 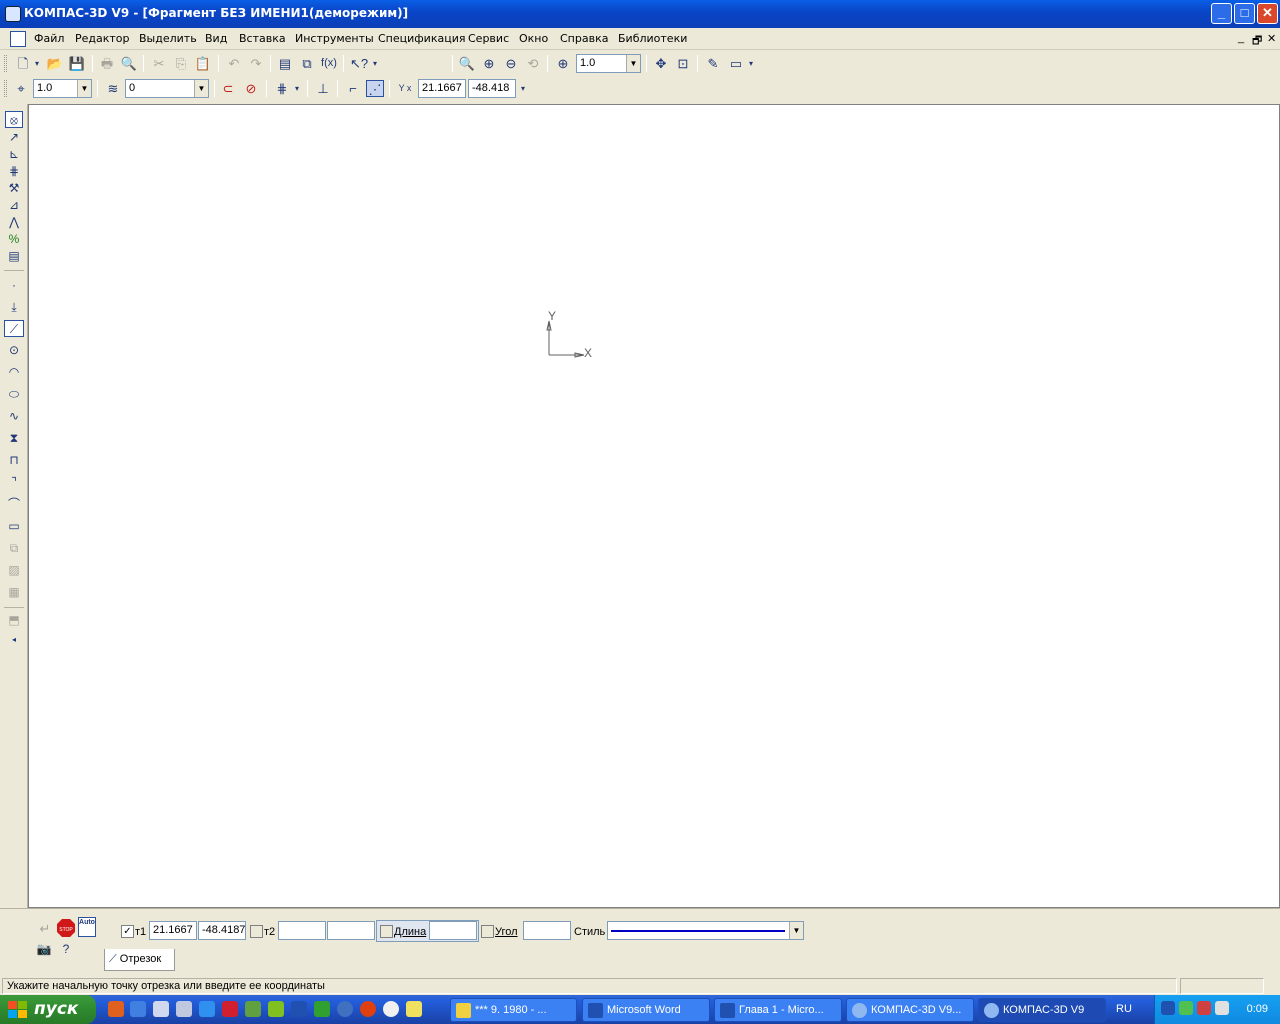 I want to click on panel-scroll-icon: ◂, so click(x=14, y=639).